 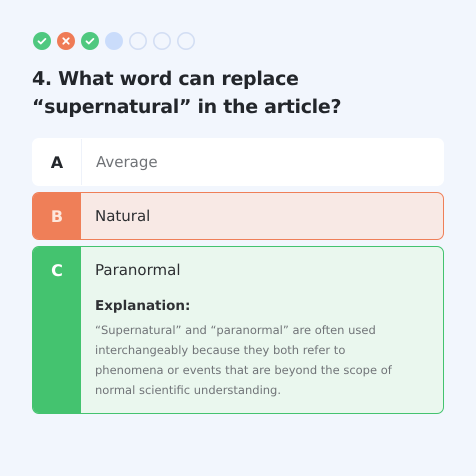 What do you see at coordinates (57, 271) in the screenshot?
I see `option-letter: C` at bounding box center [57, 271].